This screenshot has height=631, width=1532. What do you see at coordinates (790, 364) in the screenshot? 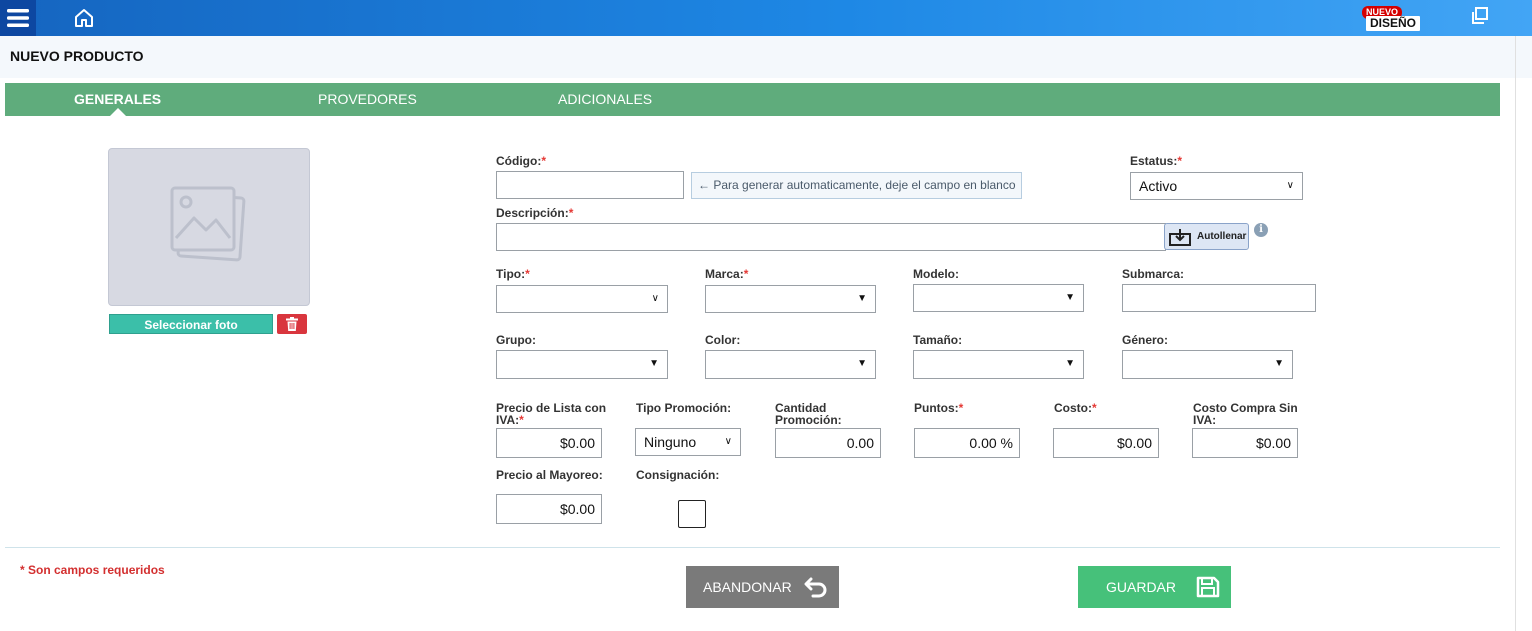
I see `color-select: ▼` at bounding box center [790, 364].